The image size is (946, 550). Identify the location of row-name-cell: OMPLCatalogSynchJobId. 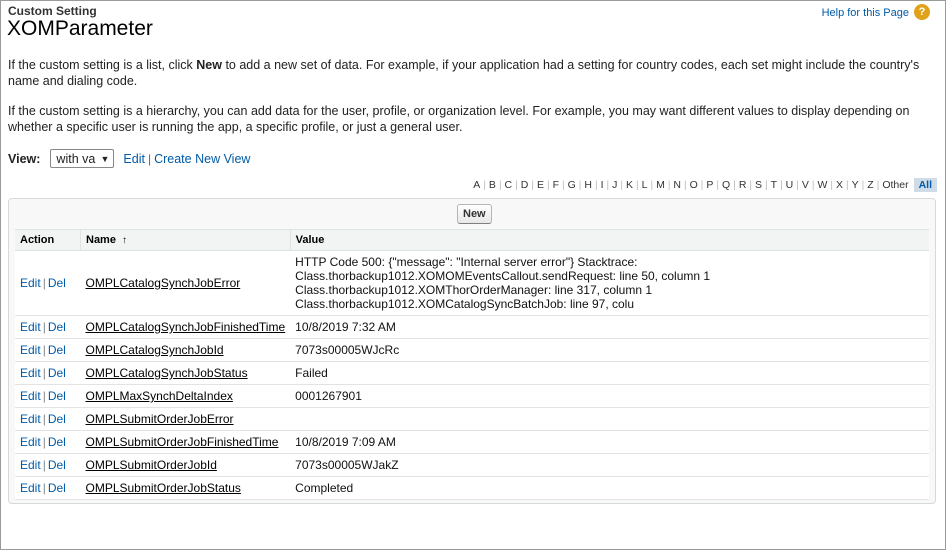
(185, 350).